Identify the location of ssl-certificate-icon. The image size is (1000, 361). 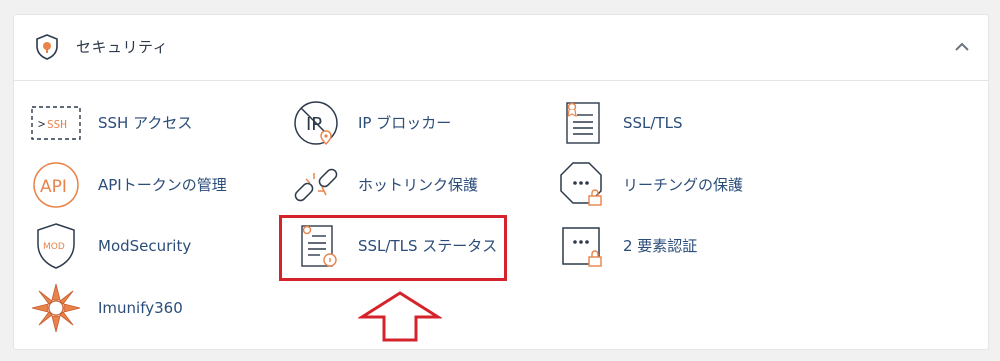
(583, 123).